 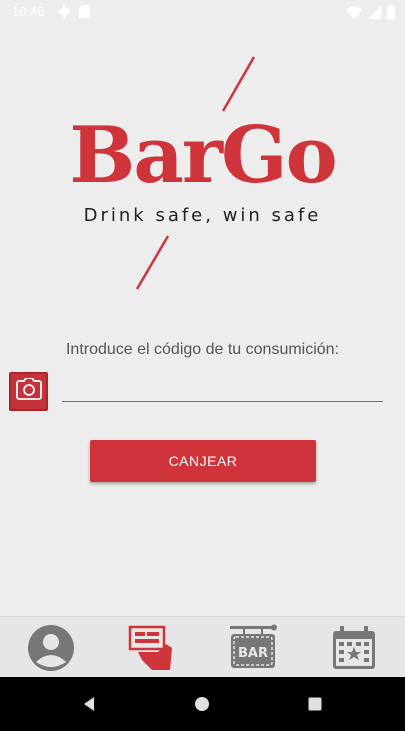 I want to click on nav-item-redeem-ticket, so click(x=152, y=650).